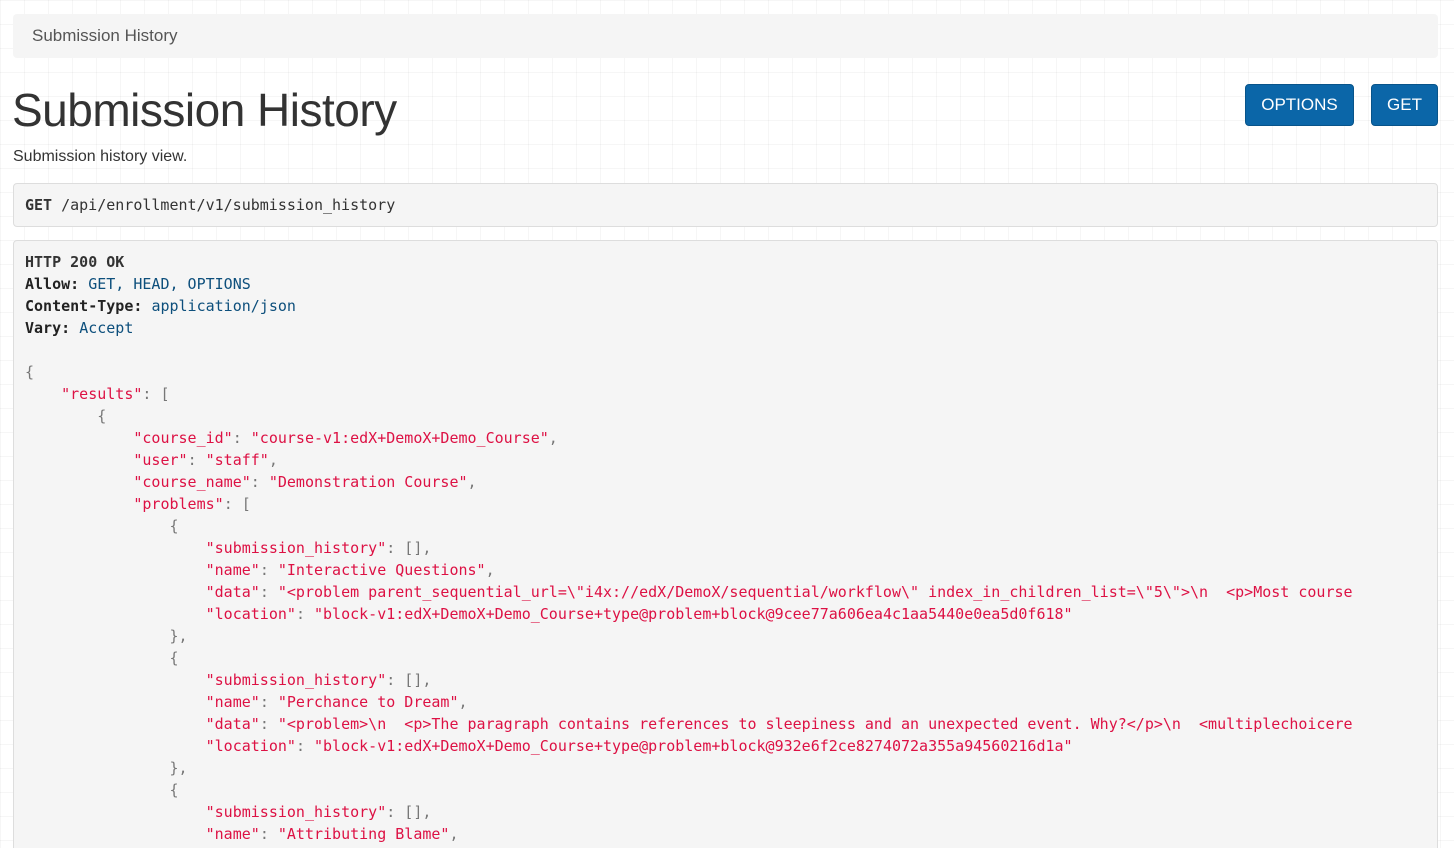 This screenshot has width=1454, height=848. Describe the element at coordinates (48, 328) in the screenshot. I see `header-name: Vary:` at that location.